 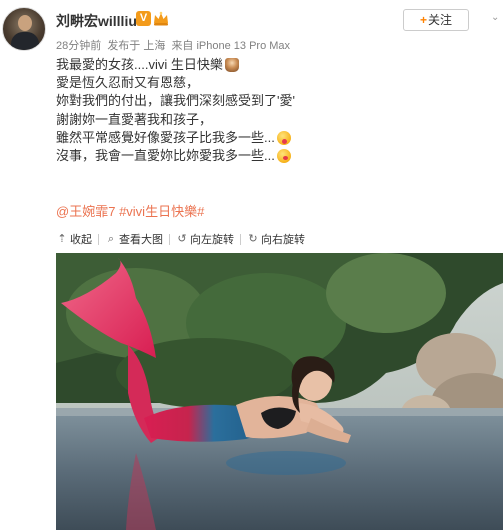 I want to click on rotate-left-icon: ↺, so click(x=182, y=239).